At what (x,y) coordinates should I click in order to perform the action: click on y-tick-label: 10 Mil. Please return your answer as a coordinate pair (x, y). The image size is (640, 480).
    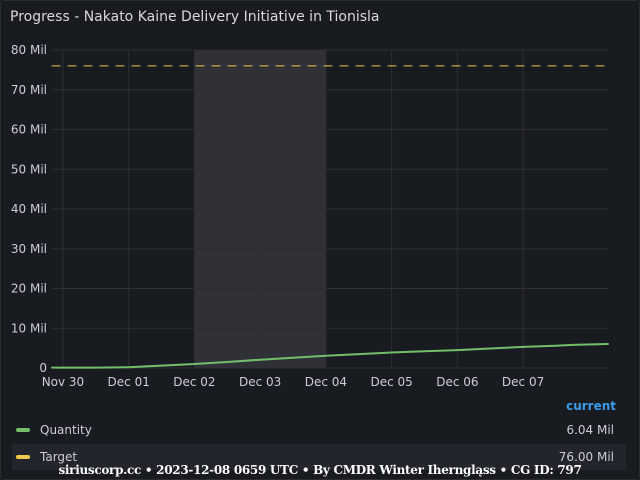
    Looking at the image, I should click on (29, 328).